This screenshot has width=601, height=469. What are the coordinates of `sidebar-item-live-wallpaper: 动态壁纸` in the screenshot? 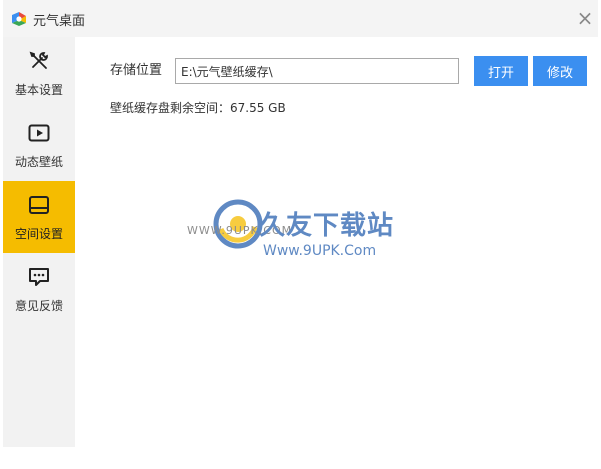 It's located at (39, 145).